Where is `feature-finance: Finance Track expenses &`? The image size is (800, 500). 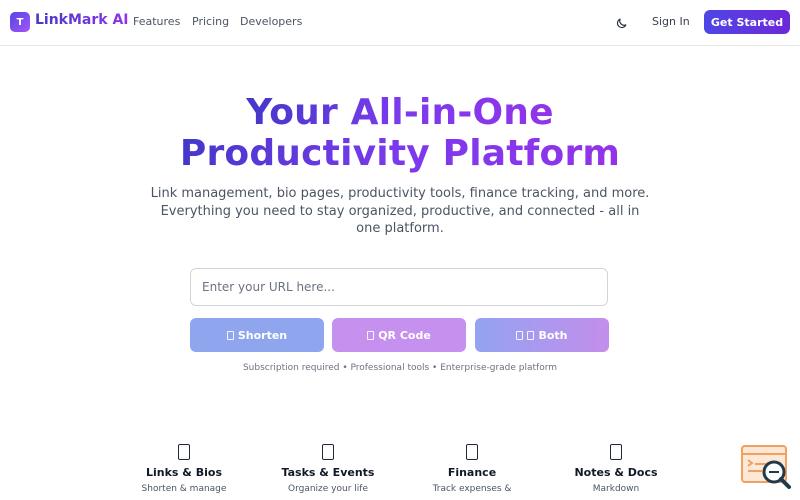 feature-finance: Finance Track expenses & is located at coordinates (472, 467).